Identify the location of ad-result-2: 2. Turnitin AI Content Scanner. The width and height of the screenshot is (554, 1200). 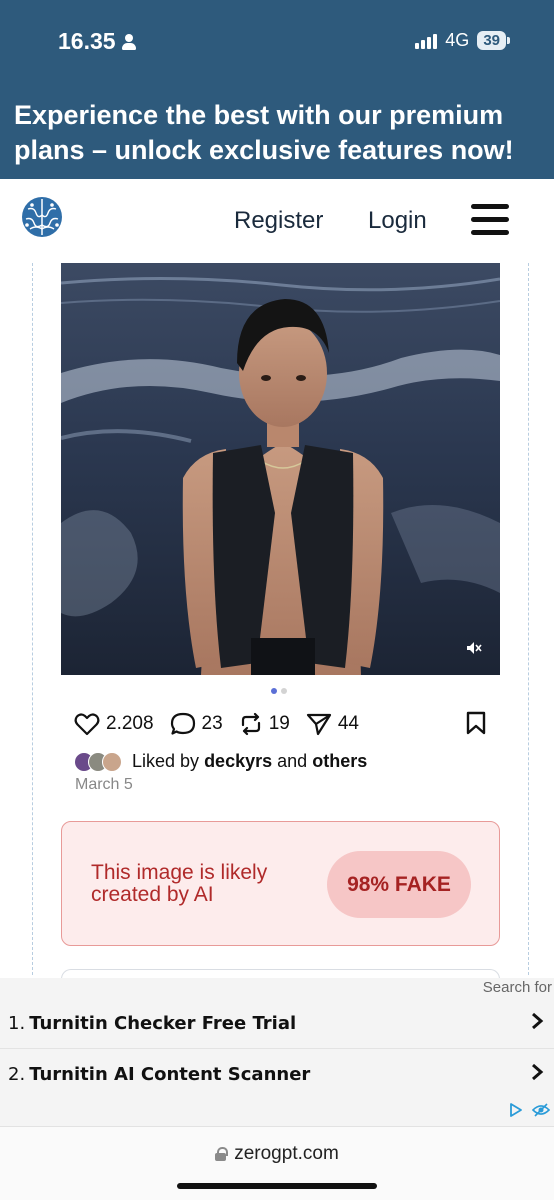
(277, 1074).